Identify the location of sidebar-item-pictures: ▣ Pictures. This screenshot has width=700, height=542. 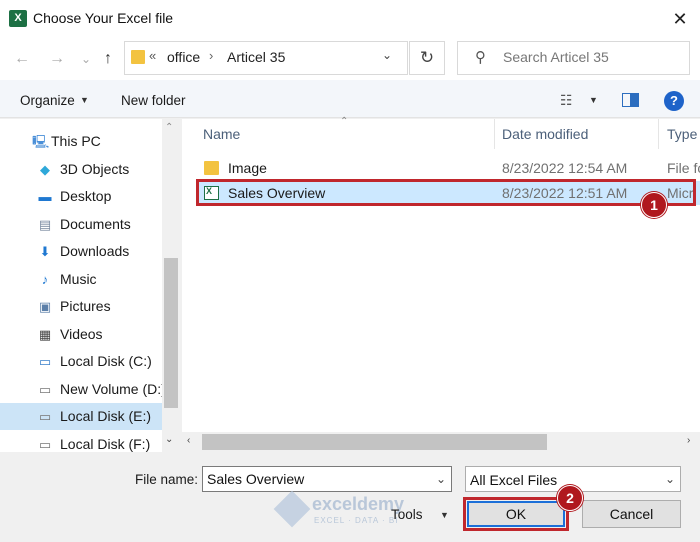
(81, 306).